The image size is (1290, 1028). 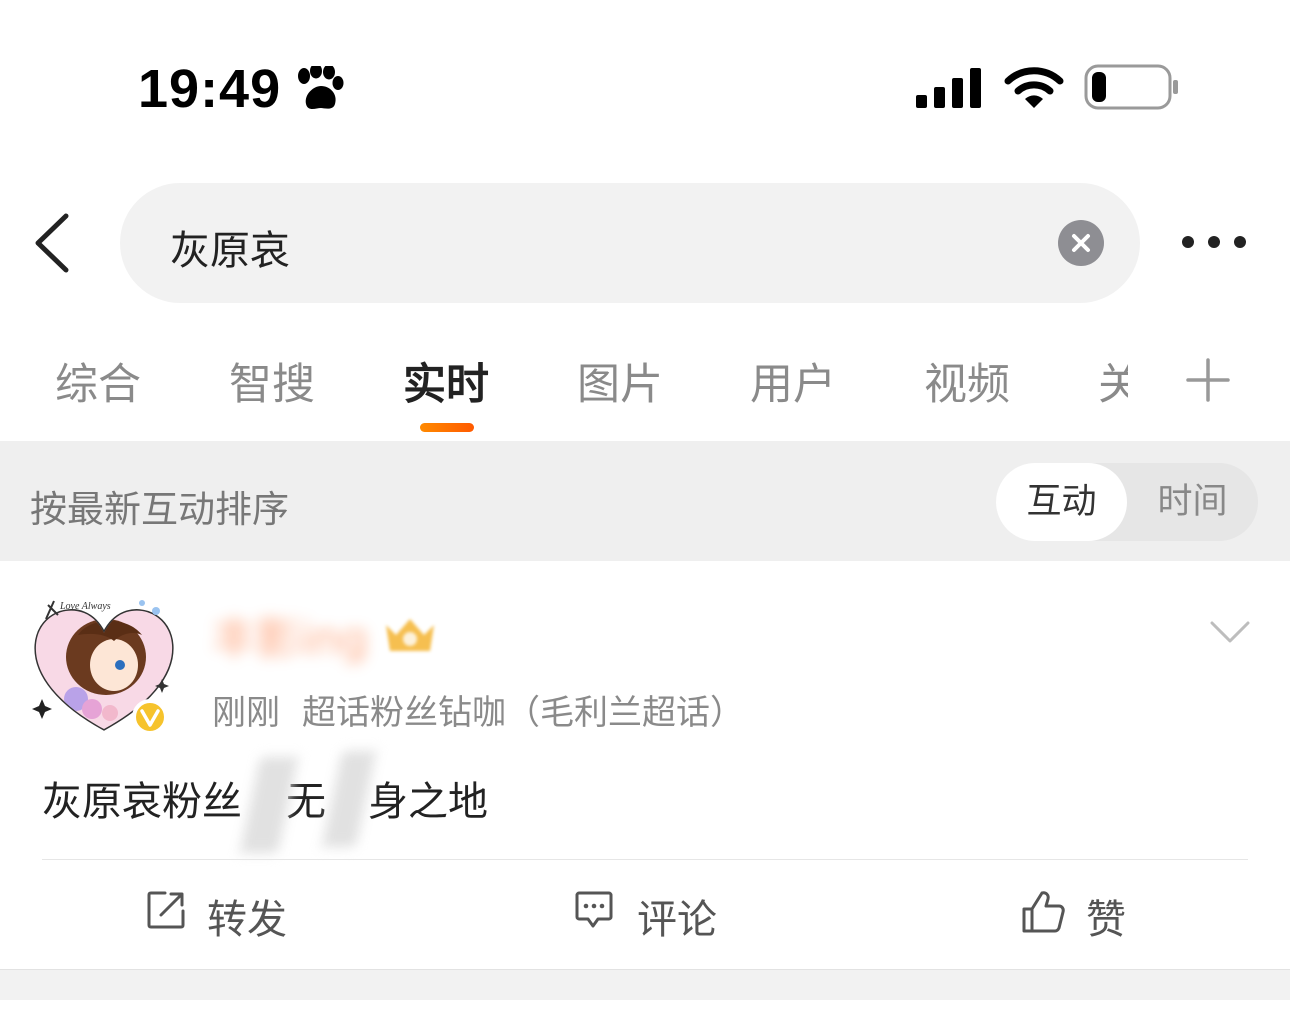 I want to click on back-button, so click(x=56, y=243).